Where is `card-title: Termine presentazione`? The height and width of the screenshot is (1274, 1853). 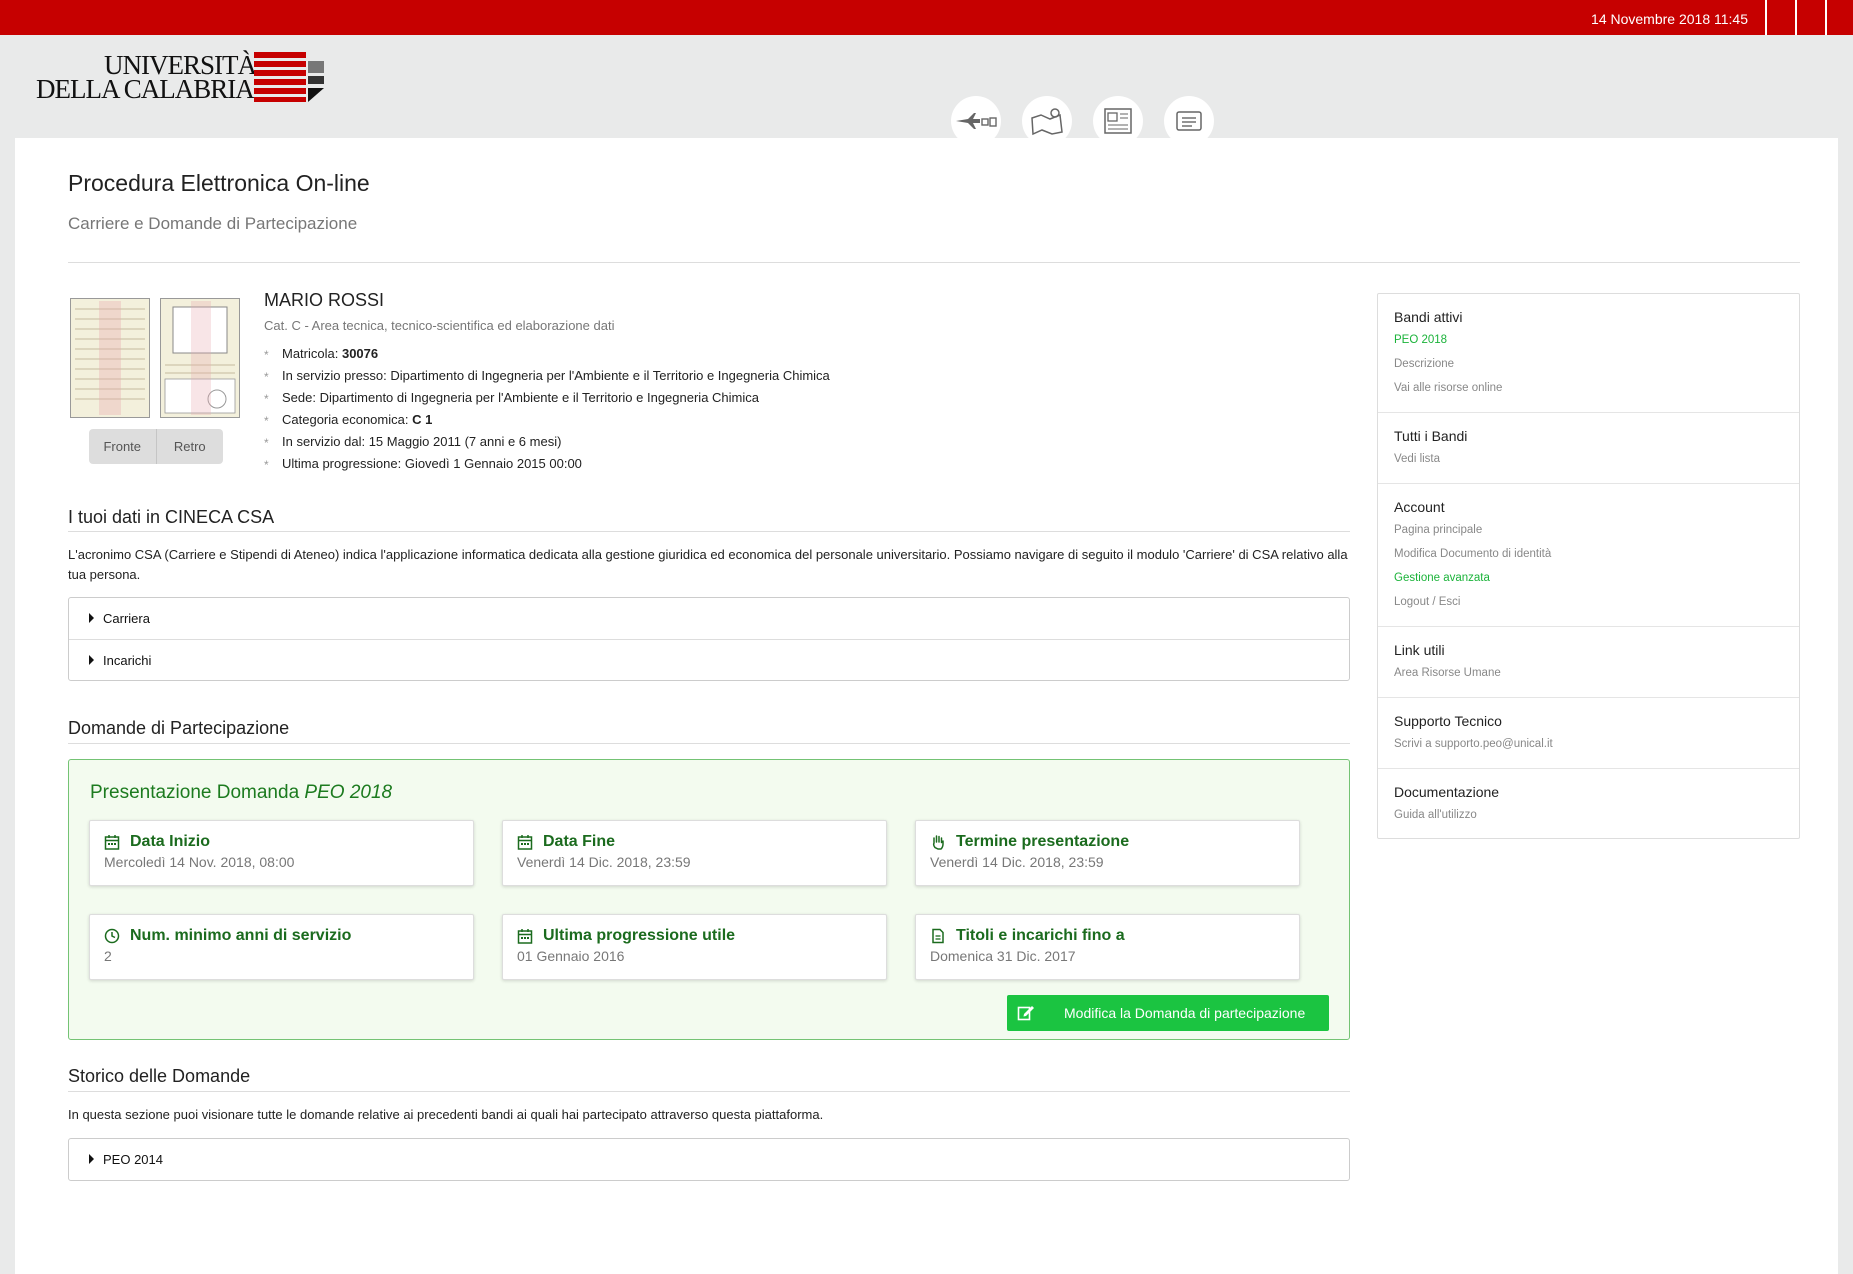
card-title: Termine presentazione is located at coordinates (1043, 841).